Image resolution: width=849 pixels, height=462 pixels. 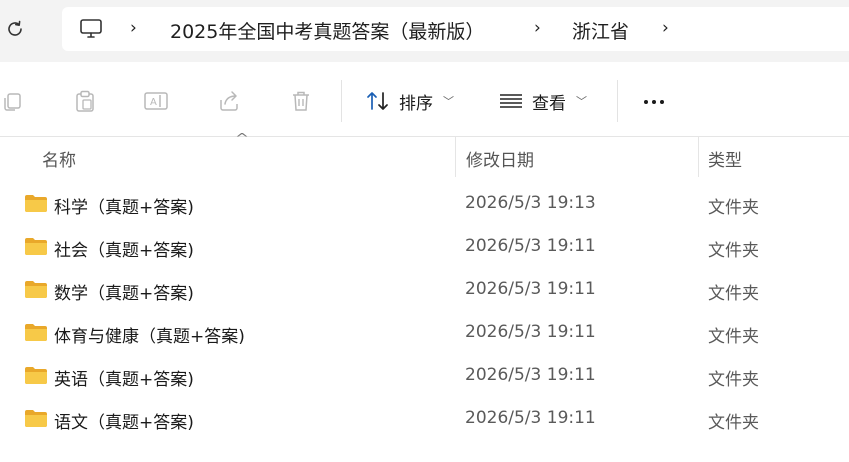 I want to click on file-name: 社会（真题+答案), so click(x=124, y=251).